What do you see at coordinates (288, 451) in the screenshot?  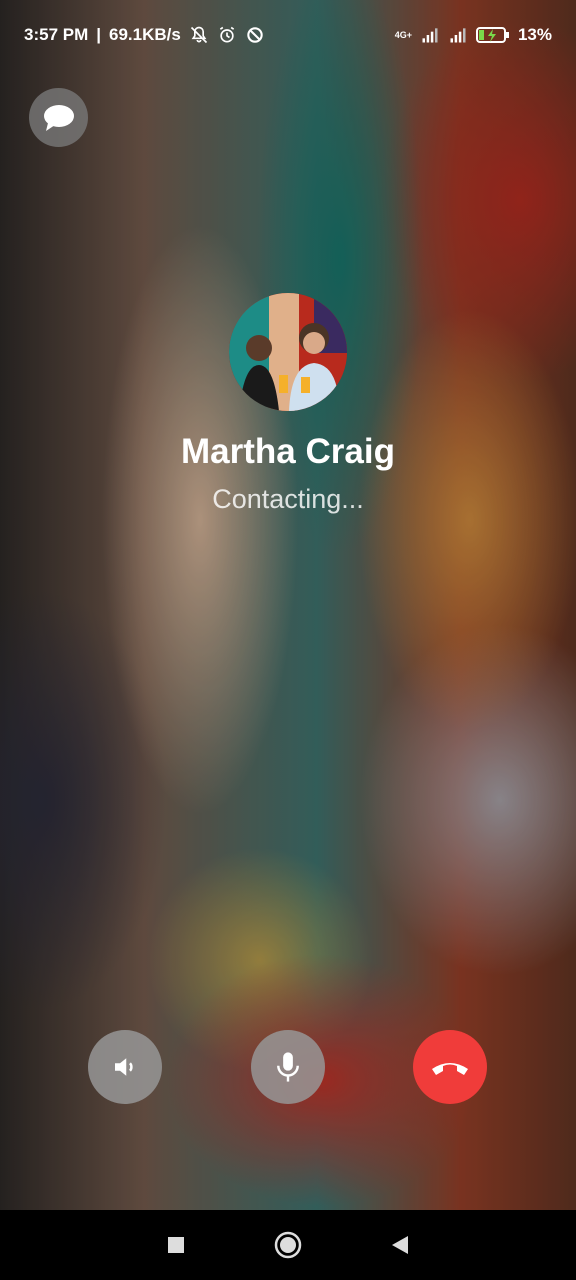 I see `caller-name: Martha Craig` at bounding box center [288, 451].